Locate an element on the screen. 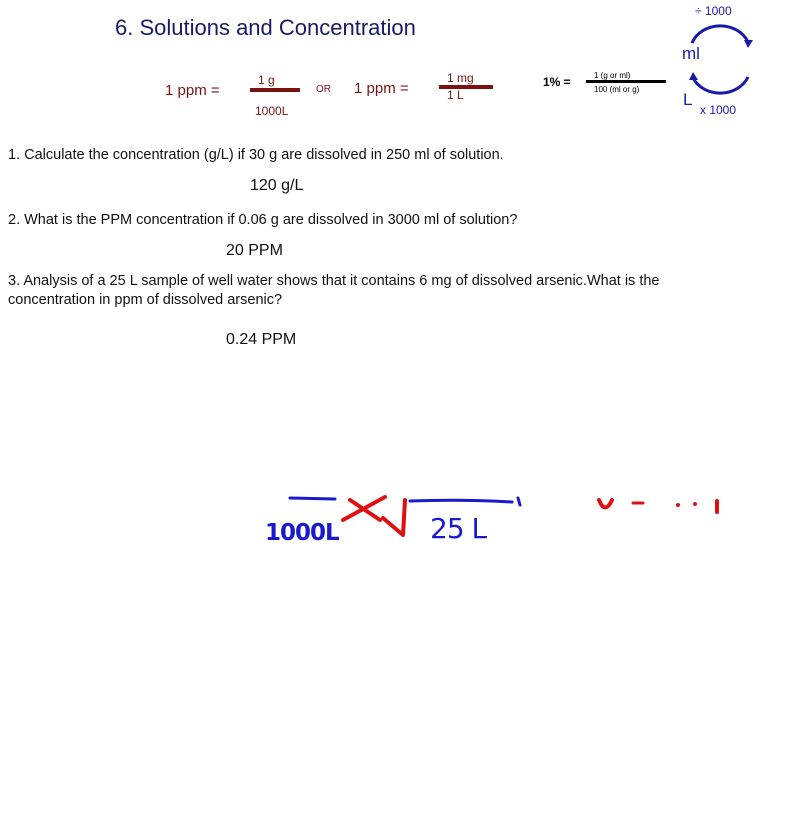  handwriting-layer is located at coordinates (503, 516).